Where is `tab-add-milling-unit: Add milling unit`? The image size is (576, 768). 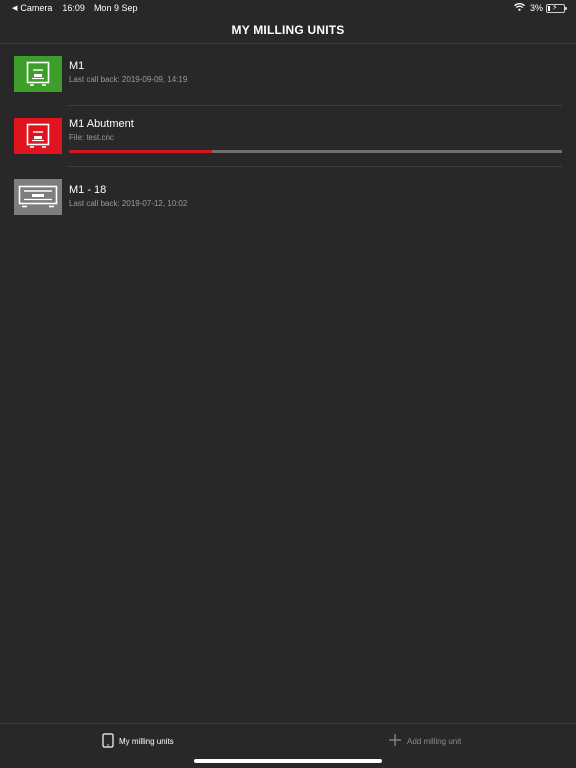
tab-add-milling-unit: Add milling unit is located at coordinates (424, 741).